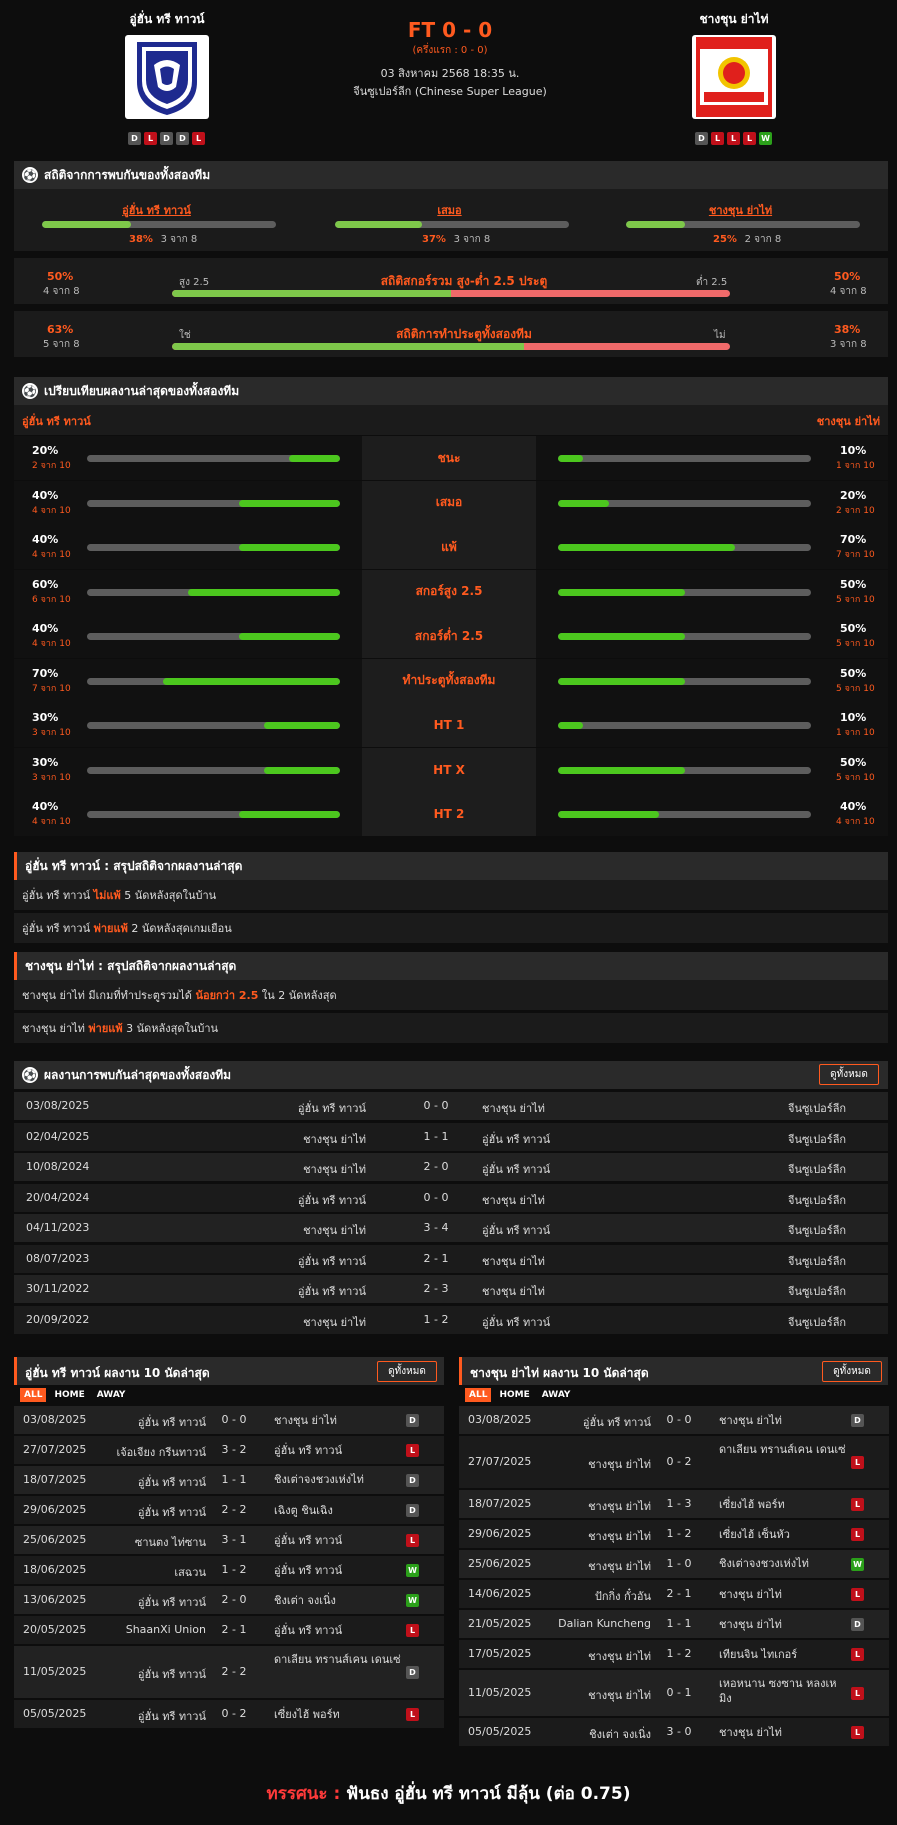 The height and width of the screenshot is (1825, 897). I want to click on match-home-team: ชิงเต่า จงเนิ่ง, so click(620, 1734).